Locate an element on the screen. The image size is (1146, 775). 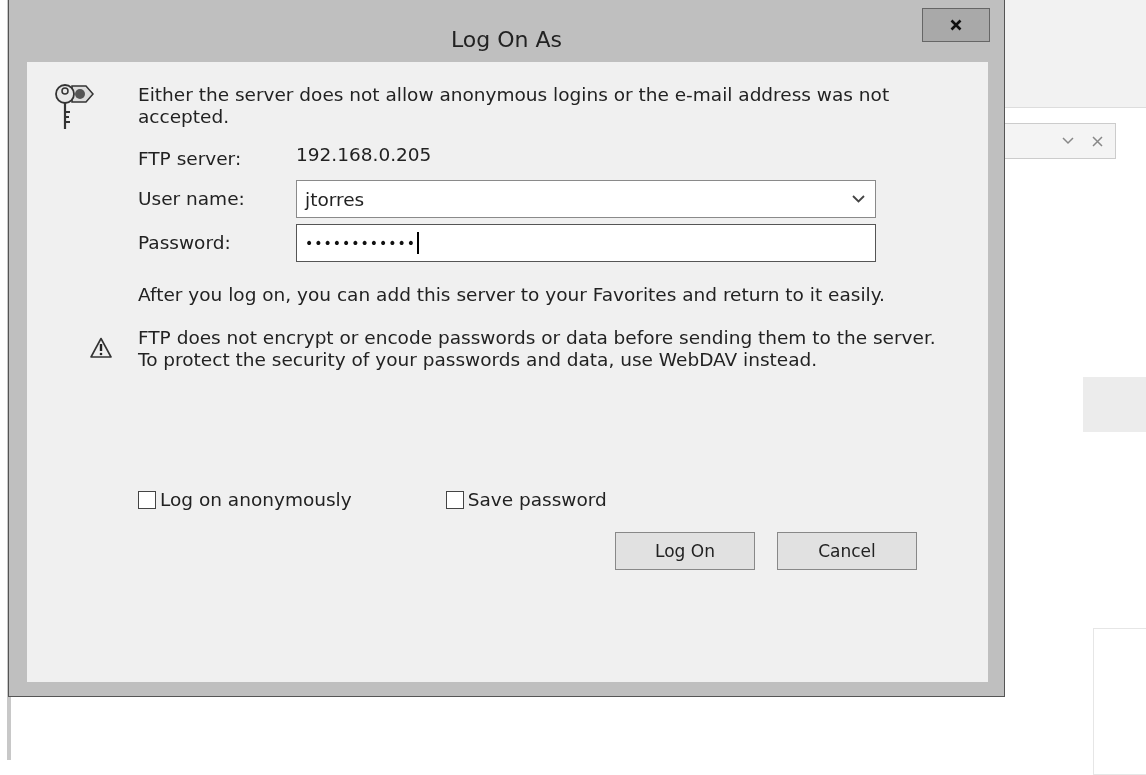
info-text: After you log on, you can add this server to your Favorites and return to it easily. is located at coordinates (512, 294).